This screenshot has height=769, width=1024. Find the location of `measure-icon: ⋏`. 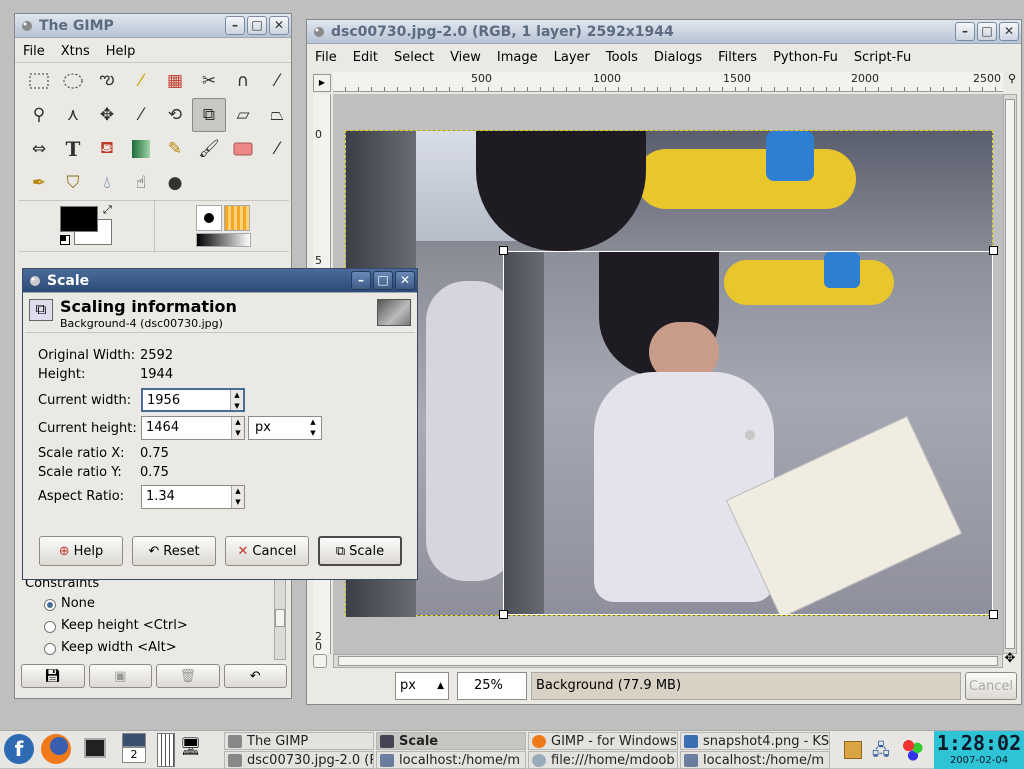

measure-icon: ⋏ is located at coordinates (73, 115).